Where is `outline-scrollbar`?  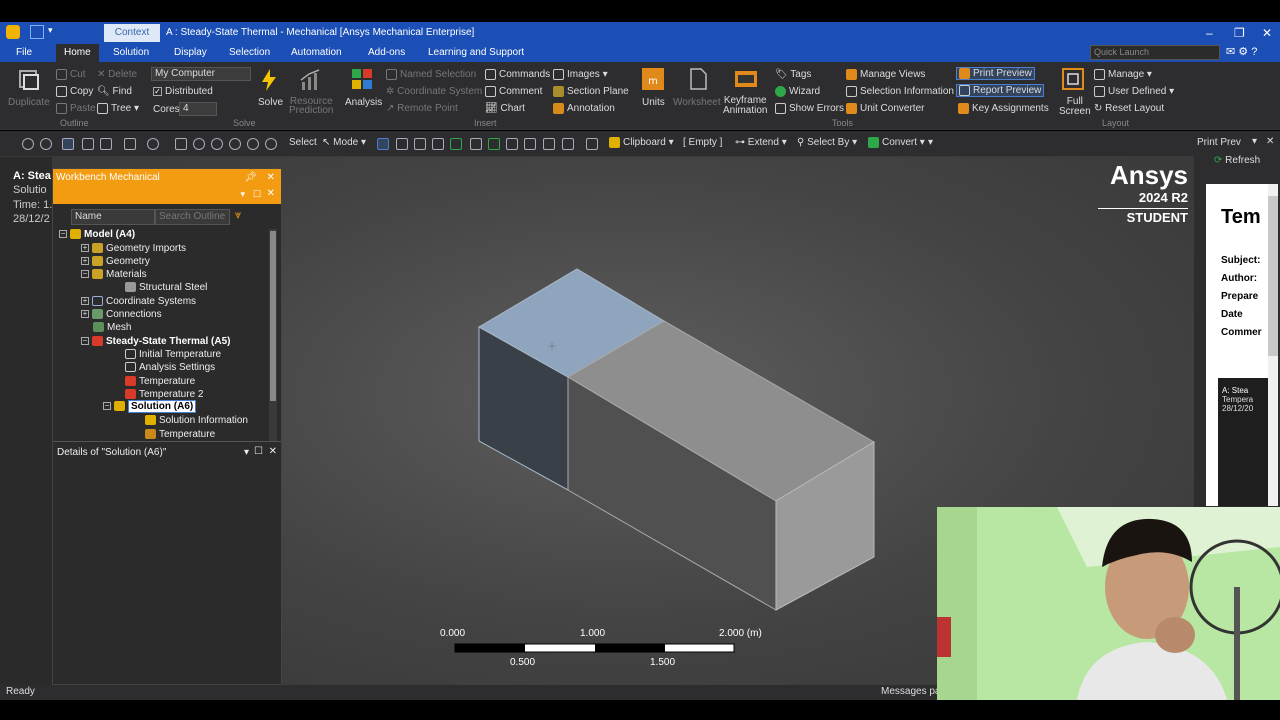
outline-scrollbar is located at coordinates (273, 335).